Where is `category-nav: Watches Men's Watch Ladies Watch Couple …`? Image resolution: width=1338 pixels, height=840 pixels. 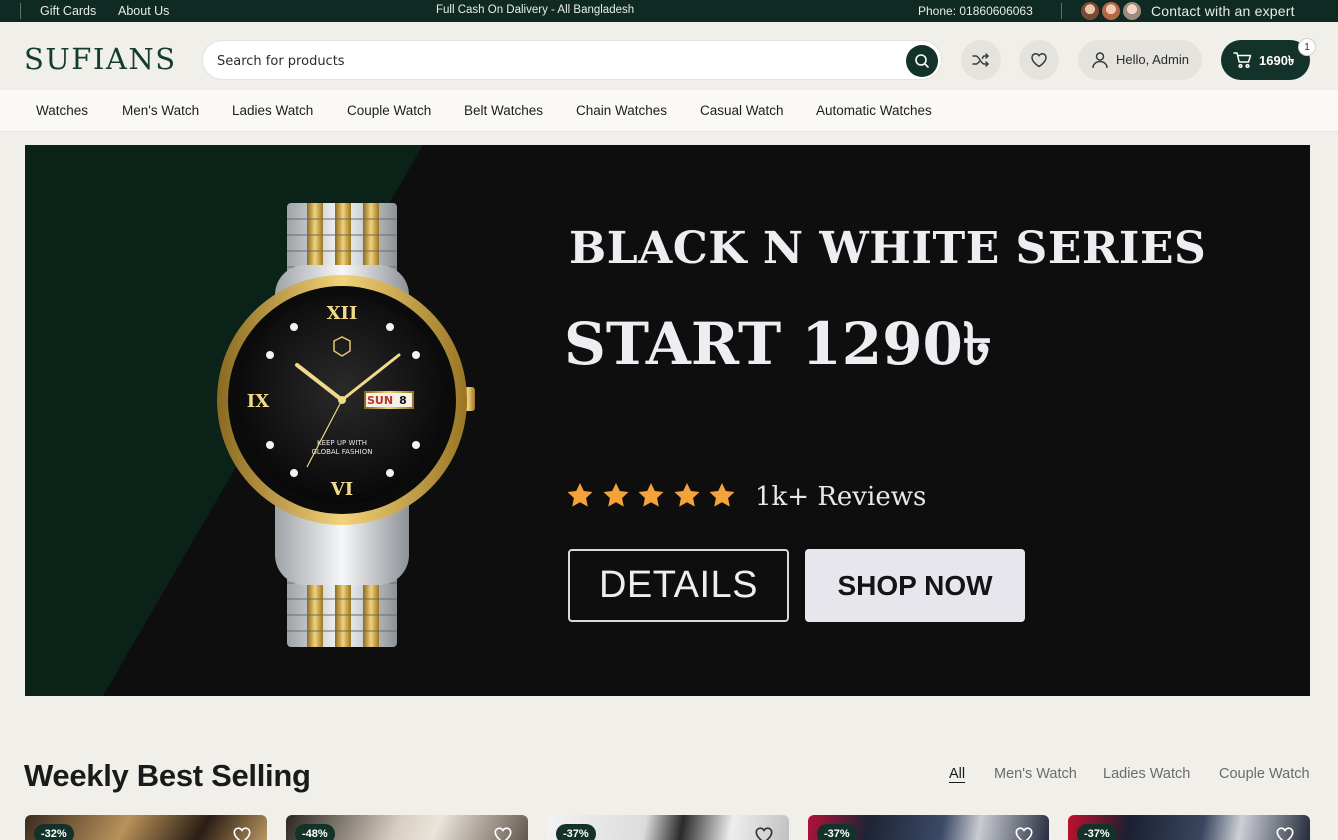 category-nav: Watches Men's Watch Ladies Watch Couple … is located at coordinates (669, 111).